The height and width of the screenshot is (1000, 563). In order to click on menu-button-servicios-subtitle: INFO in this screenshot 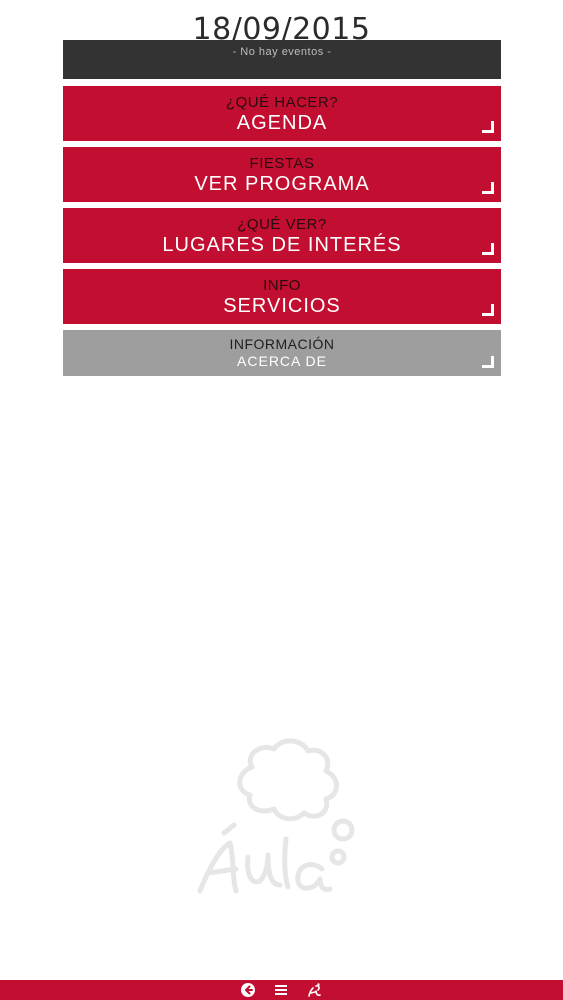, I will do `click(282, 285)`.